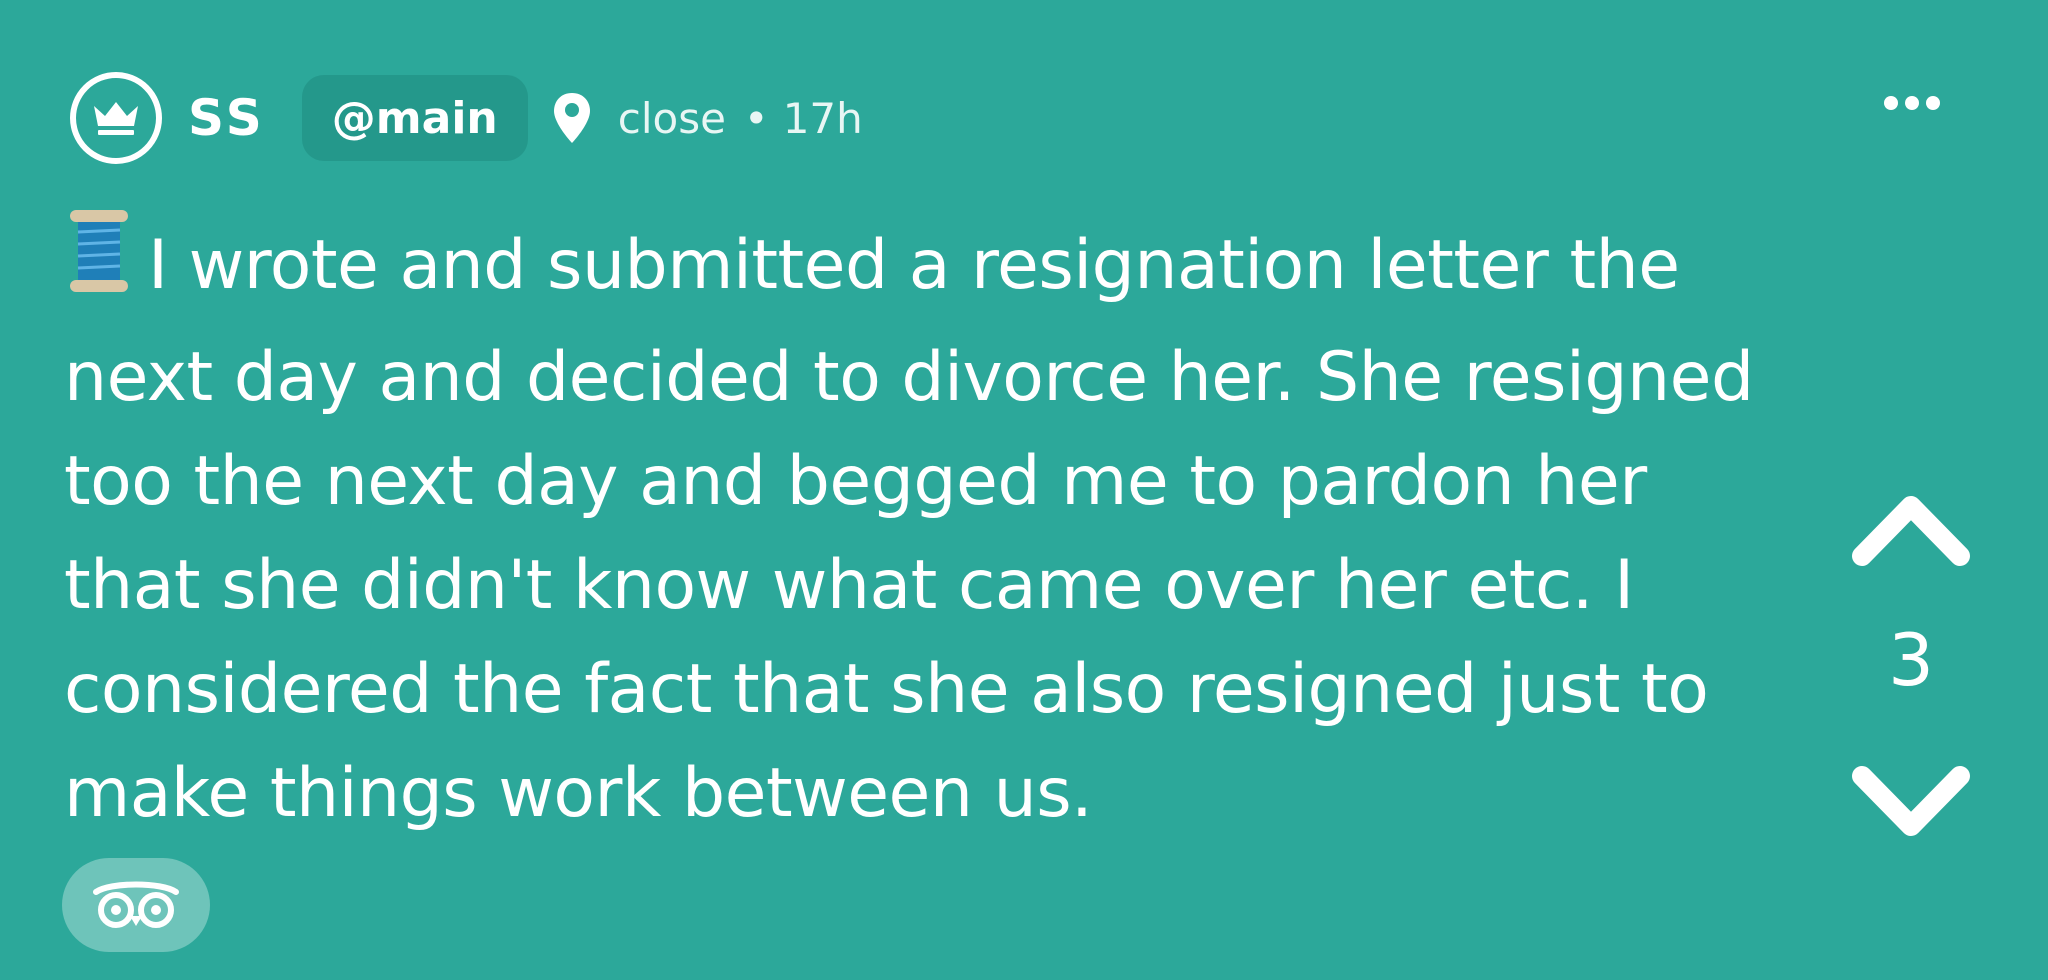 The height and width of the screenshot is (980, 2048). What do you see at coordinates (99, 266) in the screenshot?
I see `thread-spool-icon` at bounding box center [99, 266].